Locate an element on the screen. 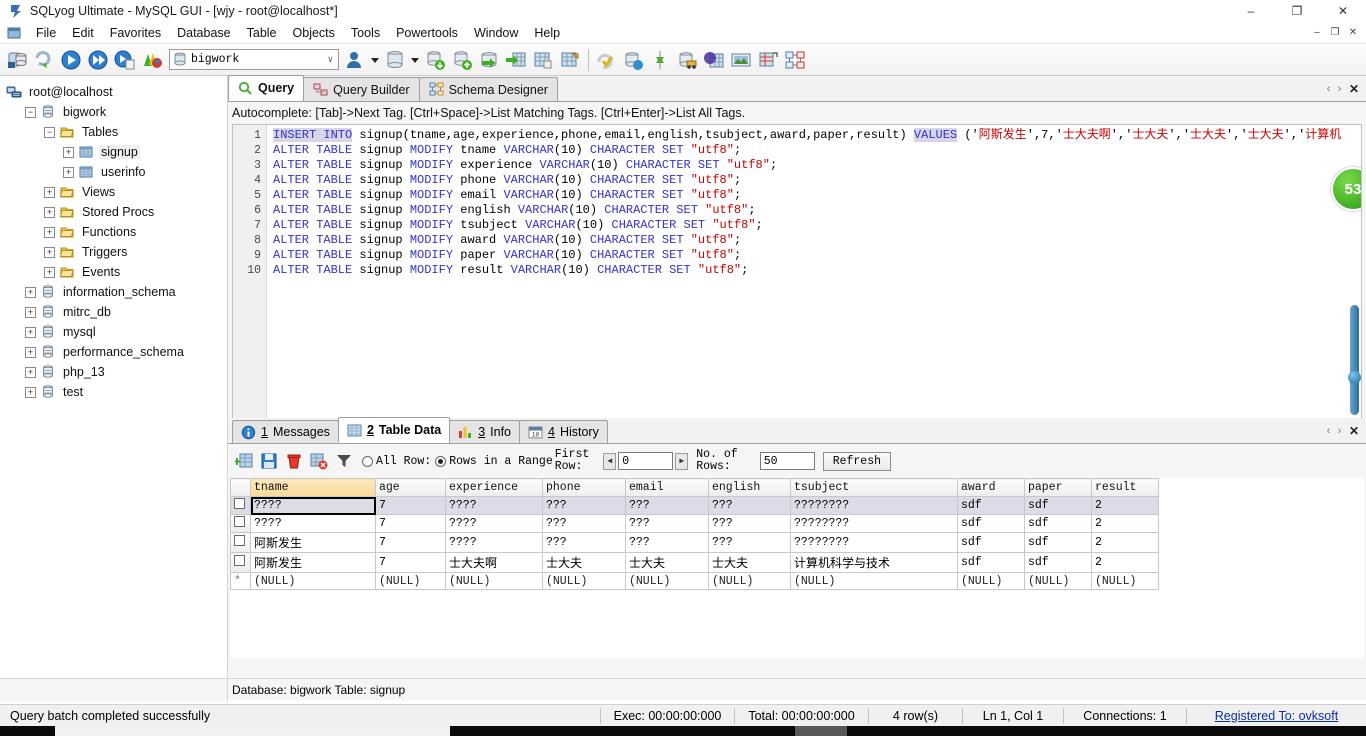 The image size is (1366, 736). tree-node-tables: − Tables is located at coordinates (113, 132).